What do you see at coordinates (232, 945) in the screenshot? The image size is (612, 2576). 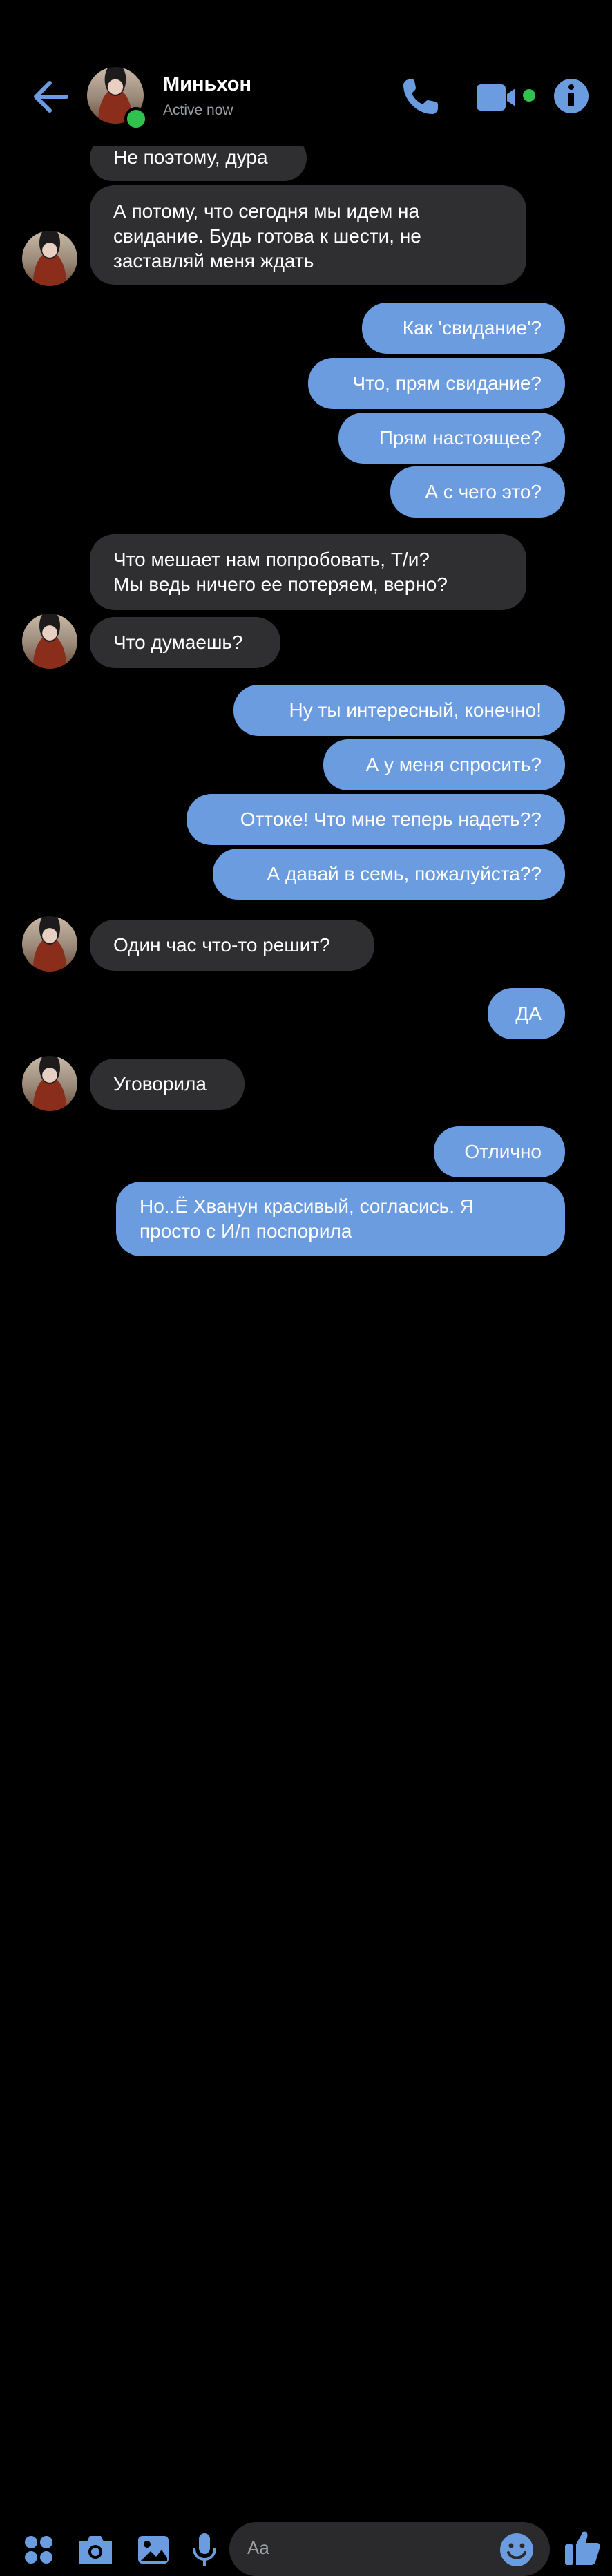 I see `message-incoming: Один час что-то решит?` at bounding box center [232, 945].